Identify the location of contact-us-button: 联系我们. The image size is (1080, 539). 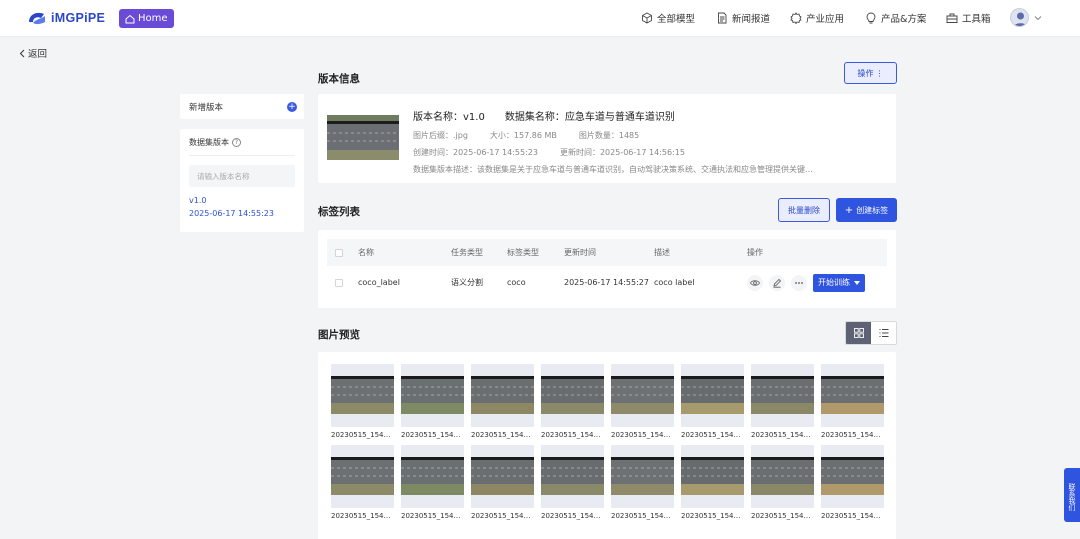
(1072, 495).